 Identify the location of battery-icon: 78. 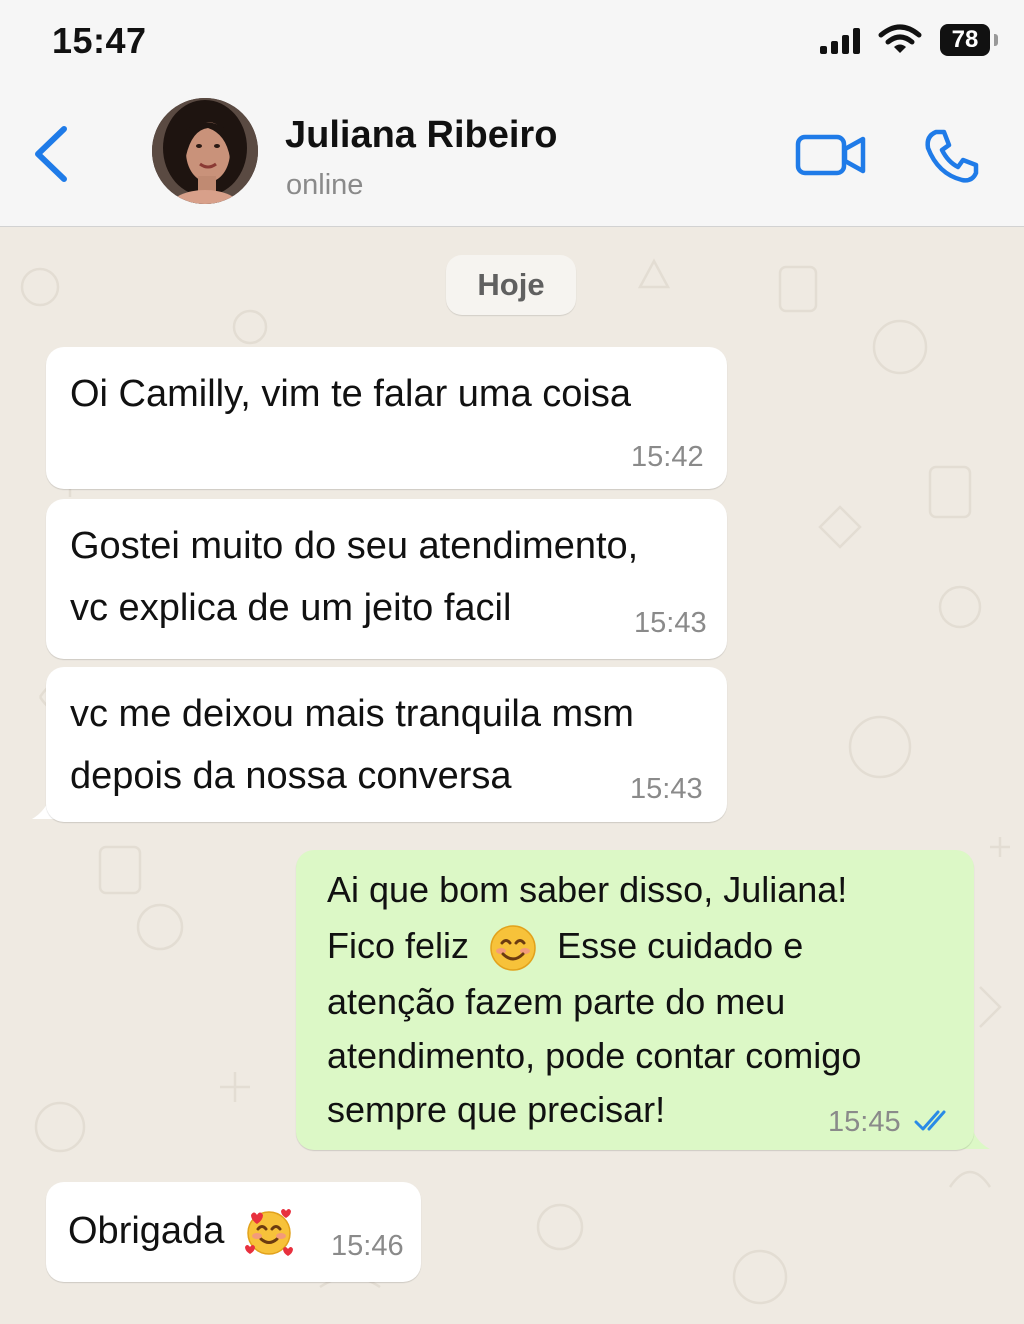
(965, 40).